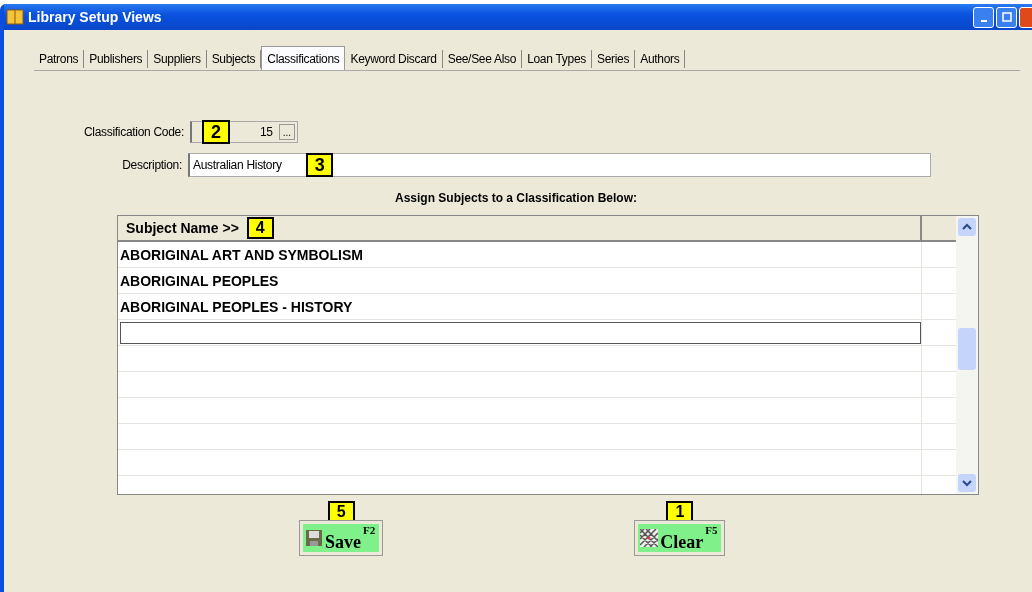 Image resolution: width=1032 pixels, height=592 pixels. I want to click on minimize-button, so click(983, 17).